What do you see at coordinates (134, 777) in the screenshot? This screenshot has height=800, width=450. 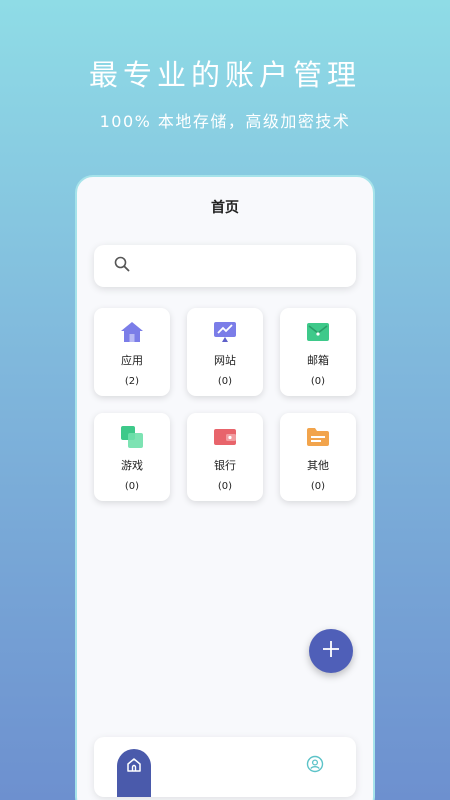 I see `home-tab-icon` at bounding box center [134, 777].